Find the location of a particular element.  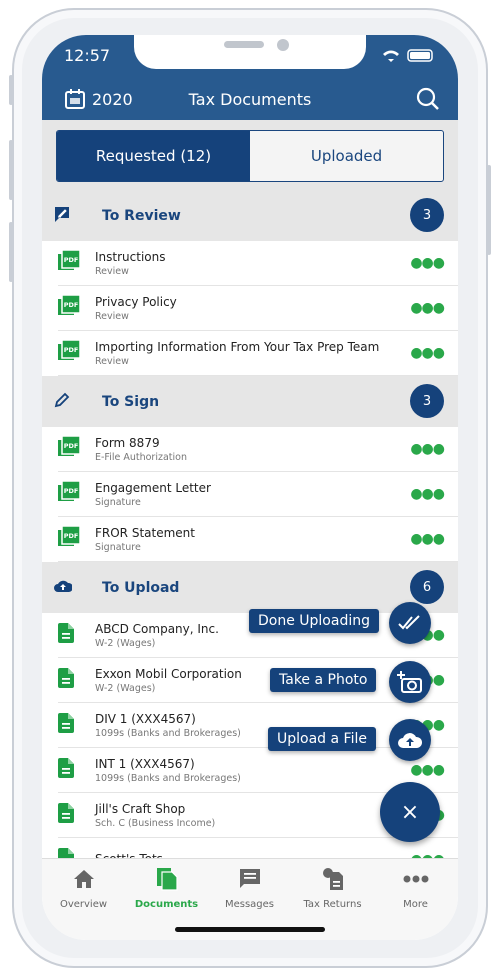

upload-file-label: Upload a File is located at coordinates (322, 739).